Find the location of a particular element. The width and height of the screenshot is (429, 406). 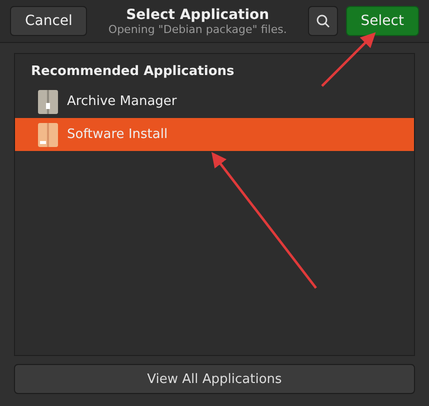

section-heading: Recommended Applications is located at coordinates (133, 72).